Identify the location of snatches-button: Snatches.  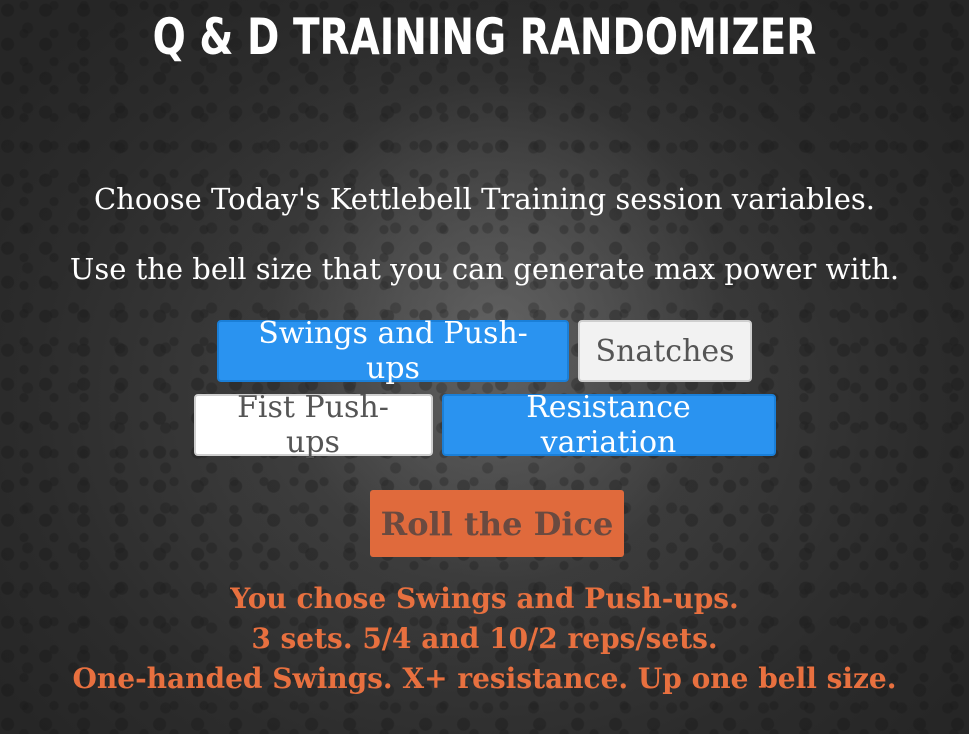
(665, 351).